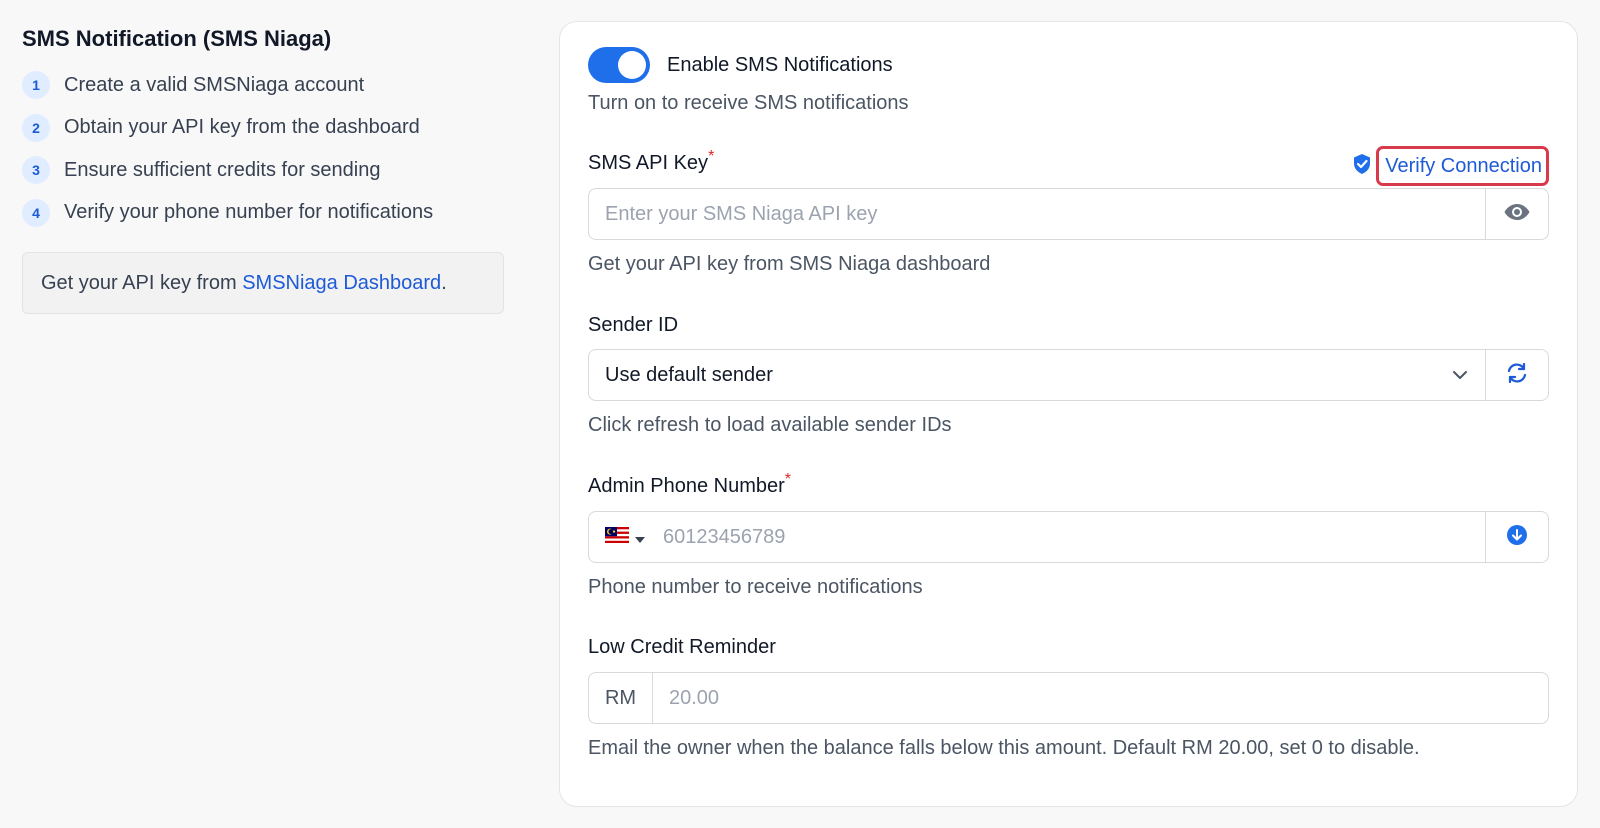  Describe the element at coordinates (1037, 214) in the screenshot. I see `api-key-input: Enter your SMS Niaga API key` at that location.